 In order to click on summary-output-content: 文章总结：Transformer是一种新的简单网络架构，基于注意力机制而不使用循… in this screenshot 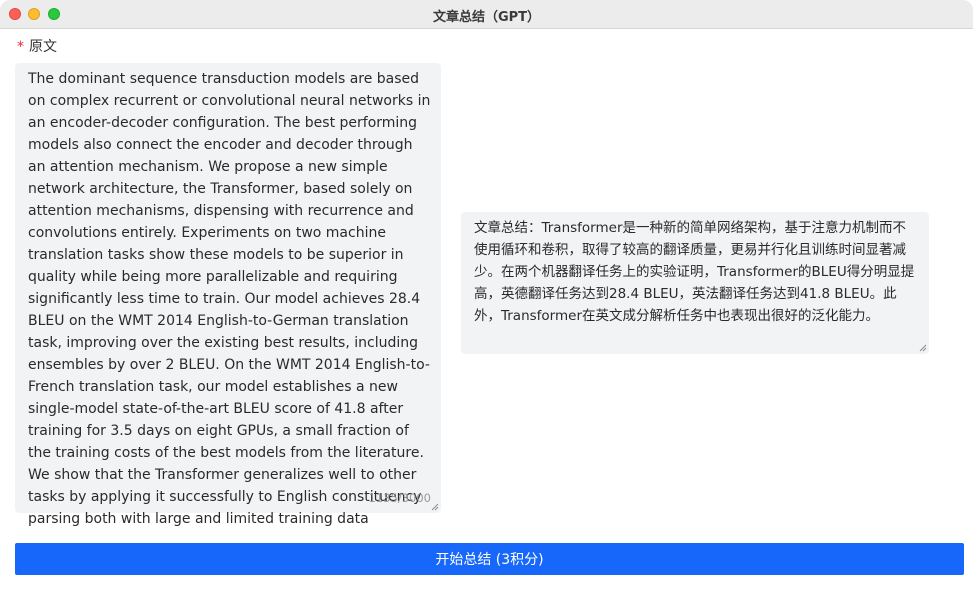, I will do `click(696, 272)`.